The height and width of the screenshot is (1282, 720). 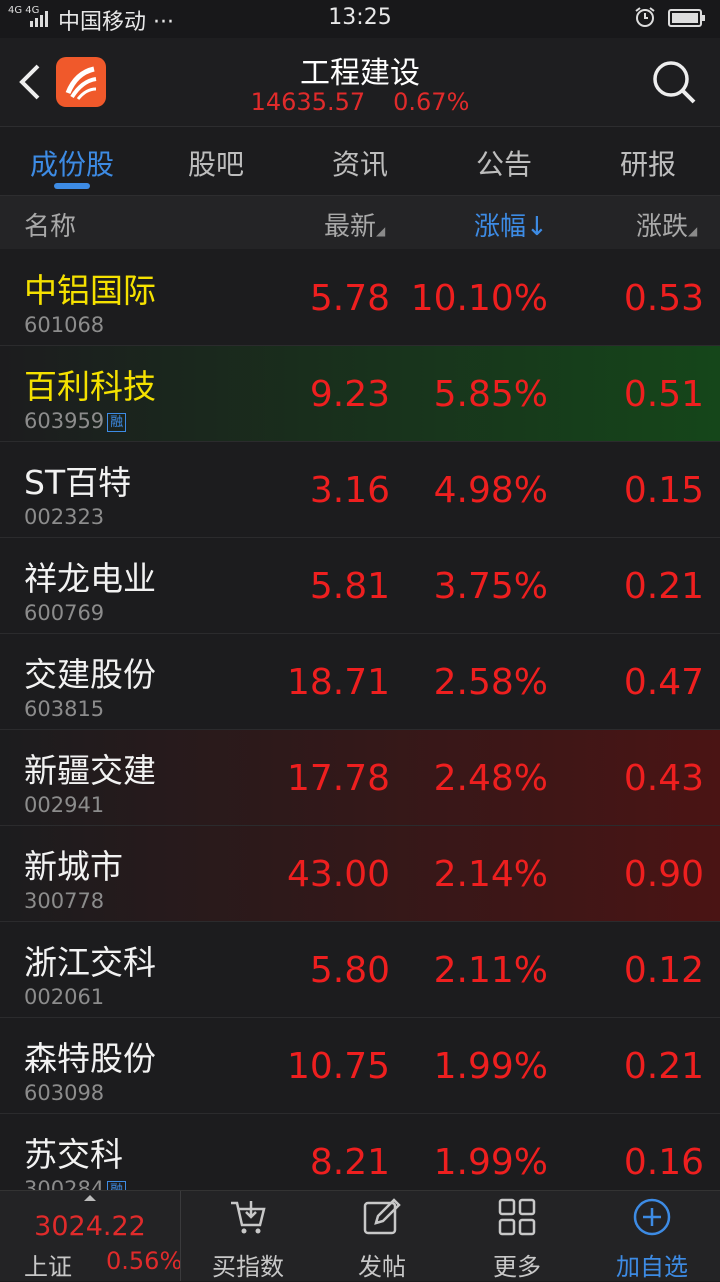 What do you see at coordinates (90, 1226) in the screenshot?
I see `sse-index-value: 3024.22` at bounding box center [90, 1226].